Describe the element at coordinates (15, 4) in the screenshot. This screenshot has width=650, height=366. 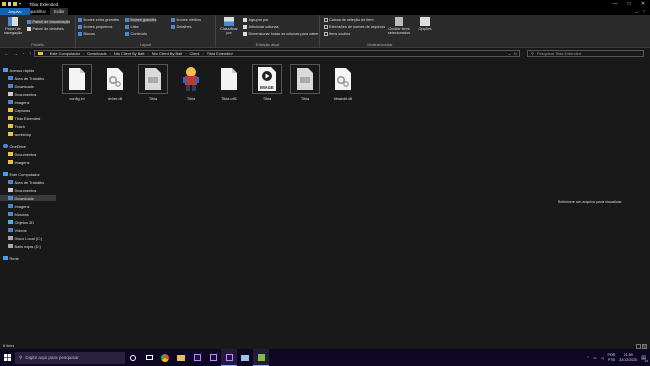
I see `new-folder-icon` at that location.